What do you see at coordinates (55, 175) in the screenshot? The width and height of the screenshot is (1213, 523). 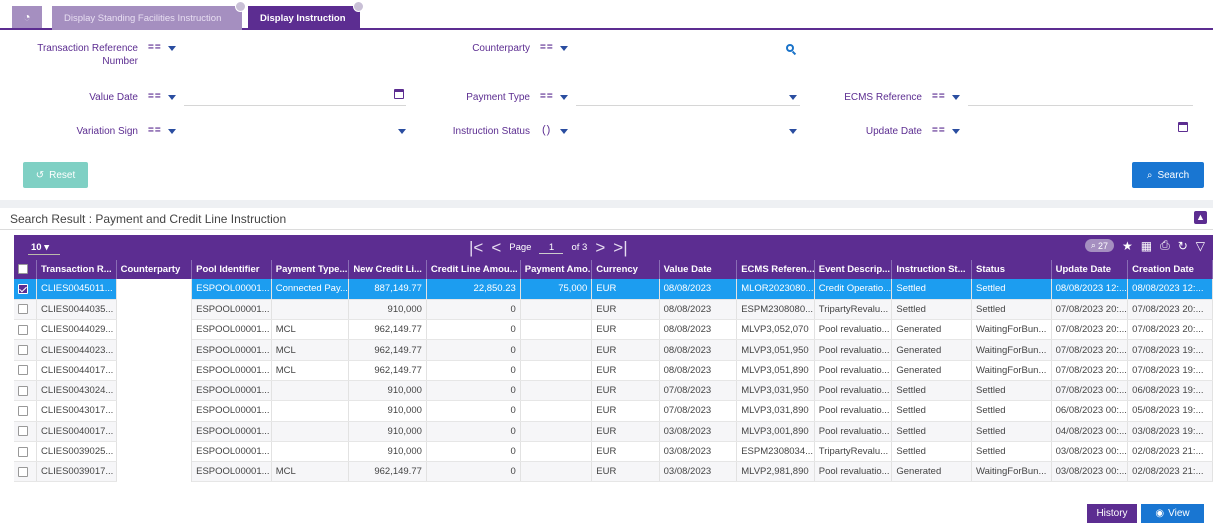 I see `reset-button: ↺ Reset` at bounding box center [55, 175].